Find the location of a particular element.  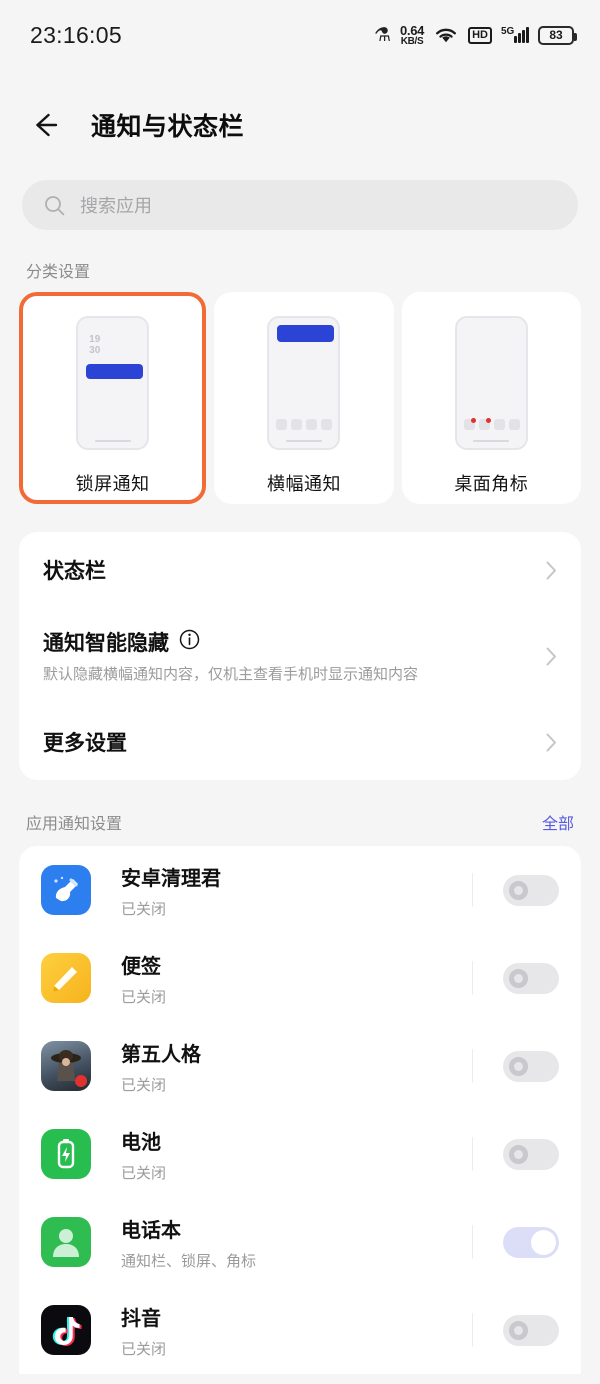

category-card-banner: 横幅通知 is located at coordinates (304, 398).